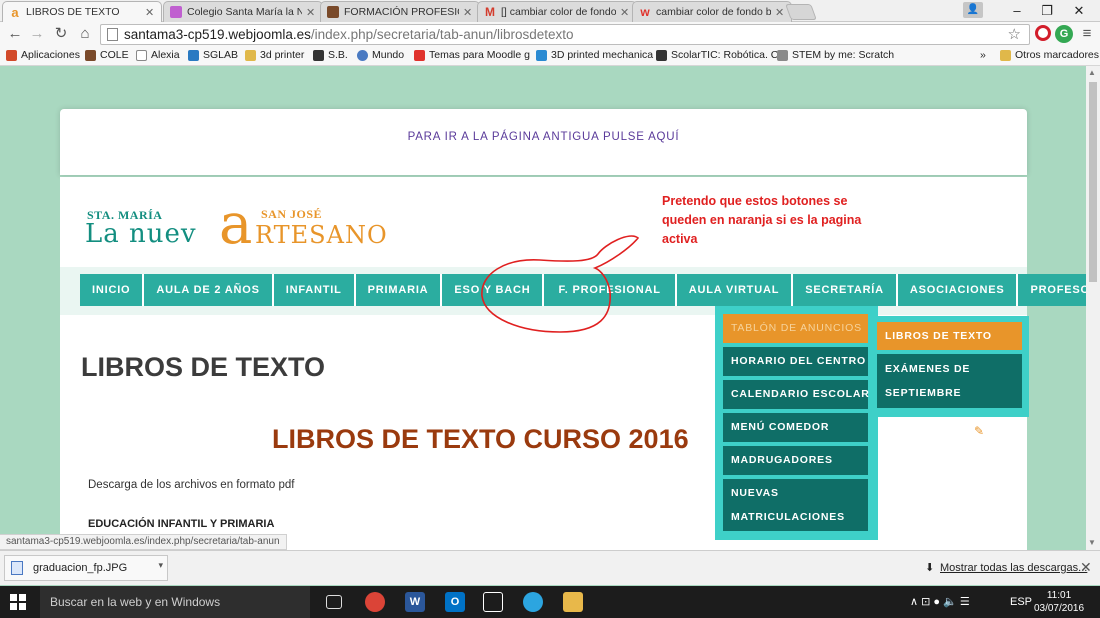 The image size is (1100, 618). What do you see at coordinates (1064, 34) in the screenshot?
I see `grammarly-extension-icon: G` at bounding box center [1064, 34].